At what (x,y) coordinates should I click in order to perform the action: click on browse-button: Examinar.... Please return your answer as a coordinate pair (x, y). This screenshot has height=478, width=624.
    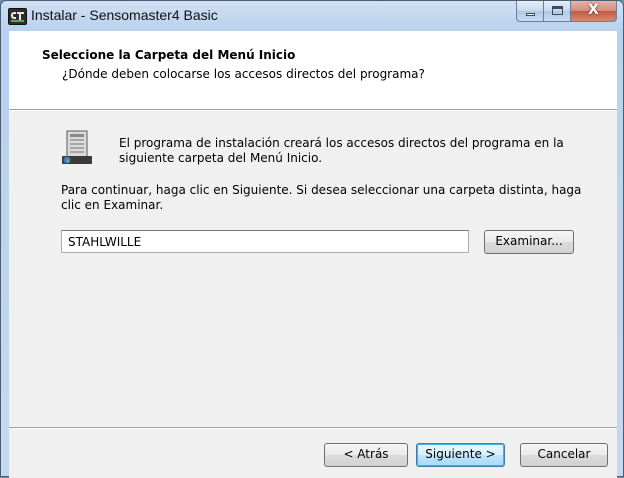
    Looking at the image, I should click on (529, 242).